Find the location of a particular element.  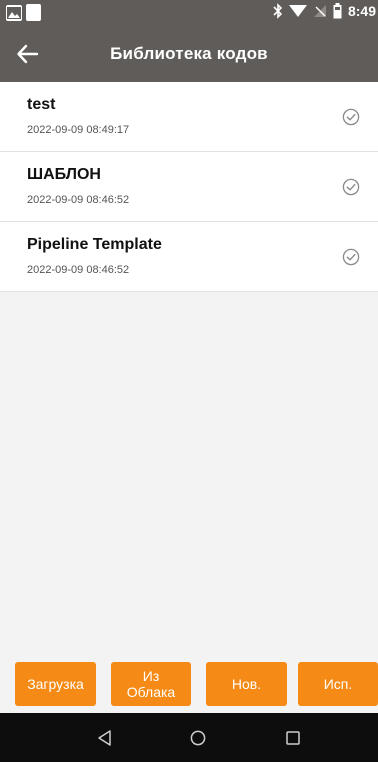

from-cloud-label-line2: Облака is located at coordinates (151, 692).